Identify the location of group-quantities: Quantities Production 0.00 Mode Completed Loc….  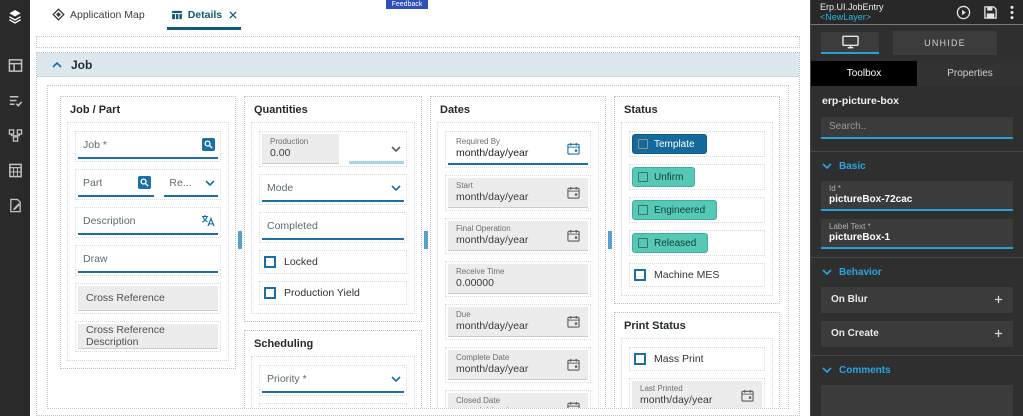
(333, 209).